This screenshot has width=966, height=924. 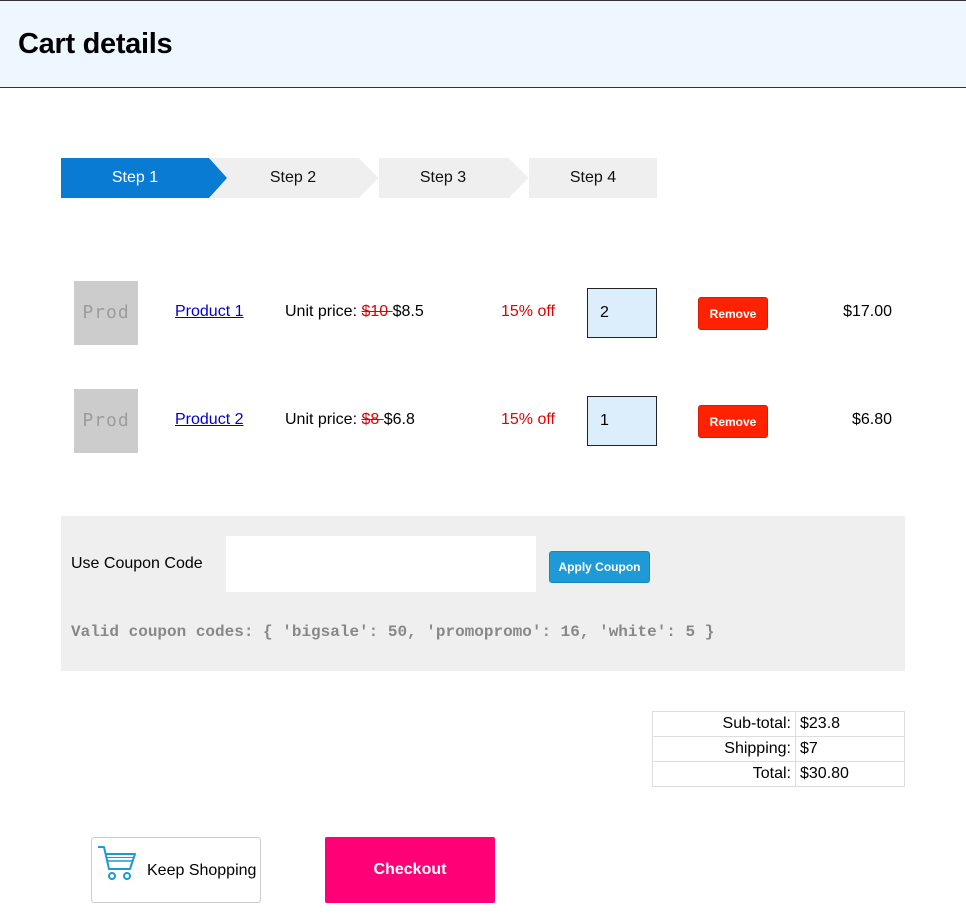 I want to click on keep-shopping-button: Keep Shopping, so click(x=176, y=870).